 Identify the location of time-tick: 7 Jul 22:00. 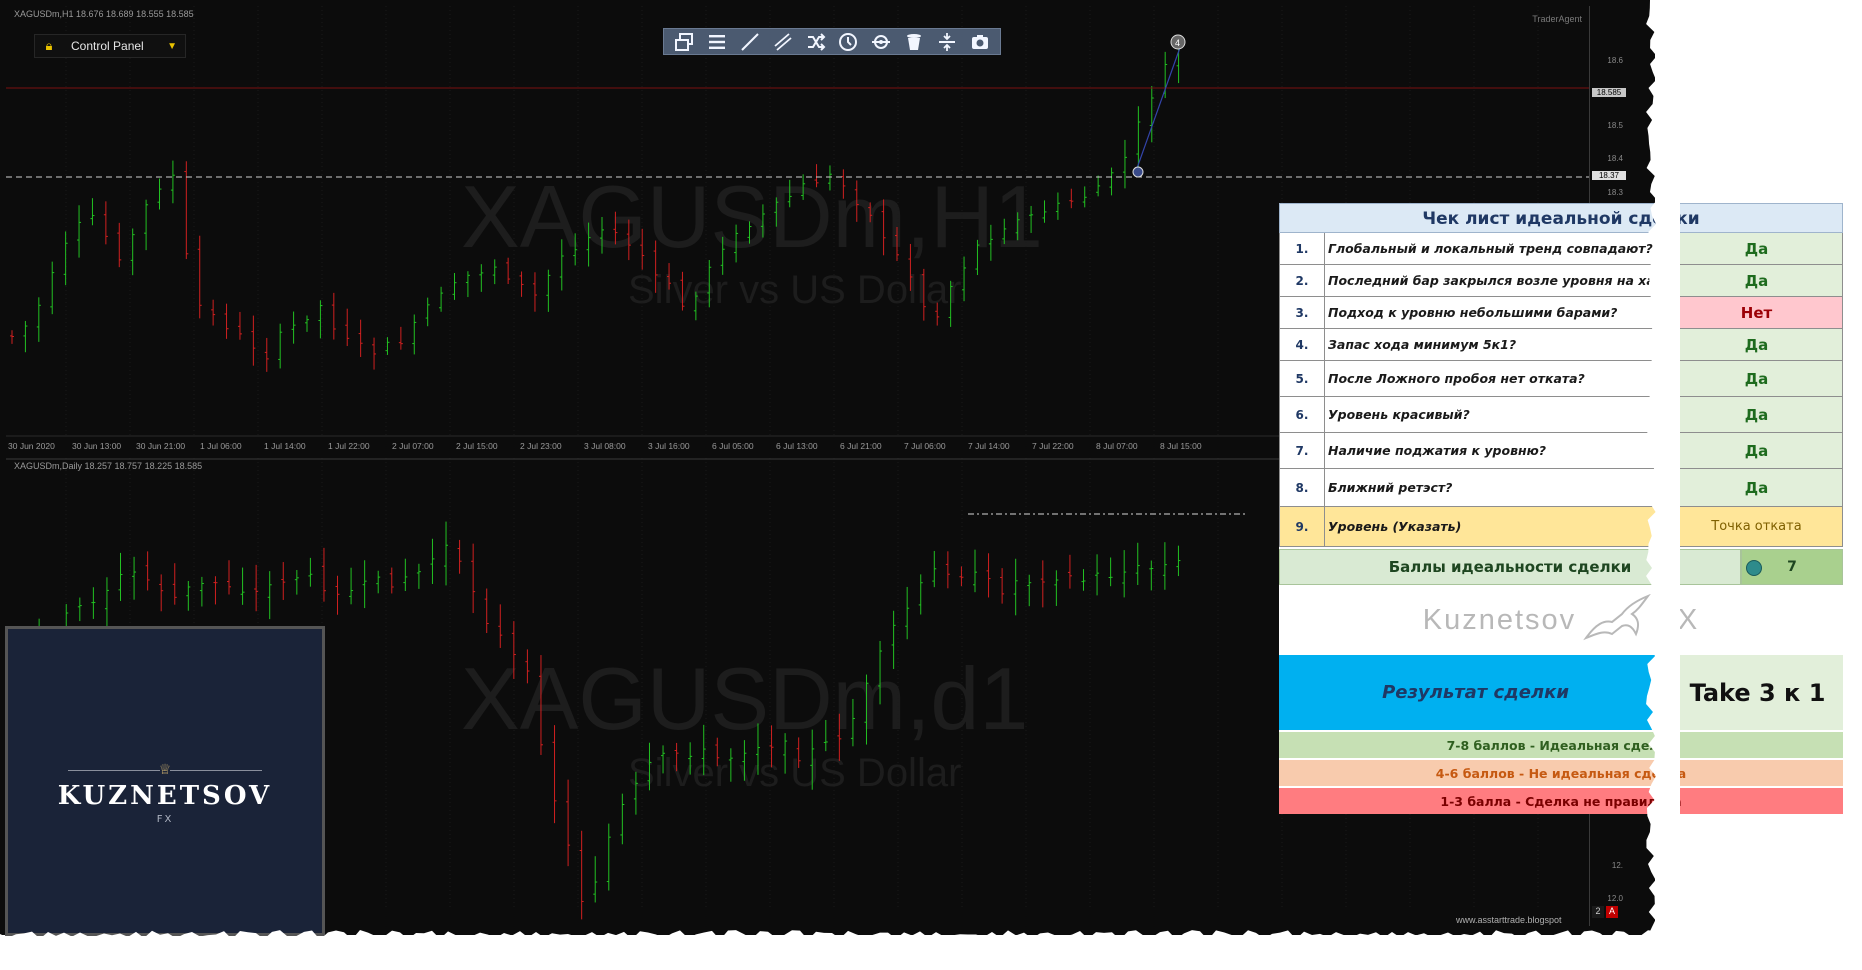
(1053, 446).